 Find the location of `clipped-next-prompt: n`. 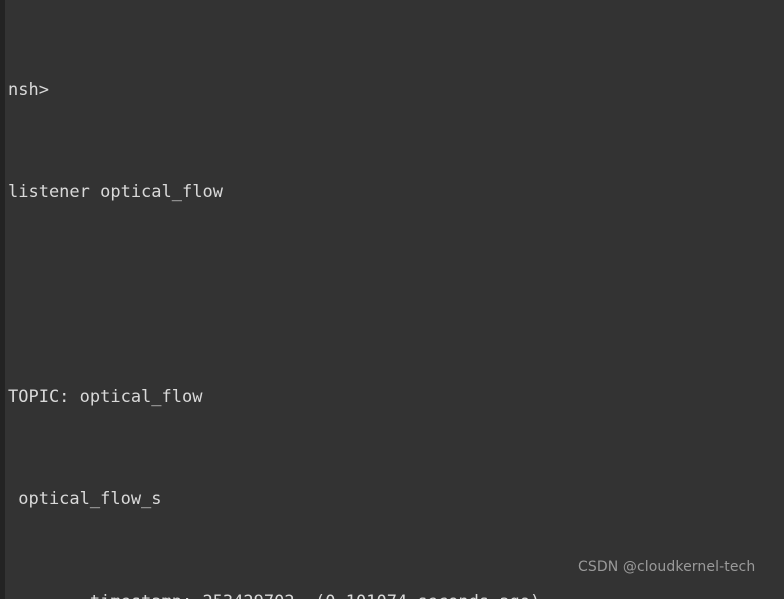

clipped-next-prompt: n is located at coordinates (108, 595).